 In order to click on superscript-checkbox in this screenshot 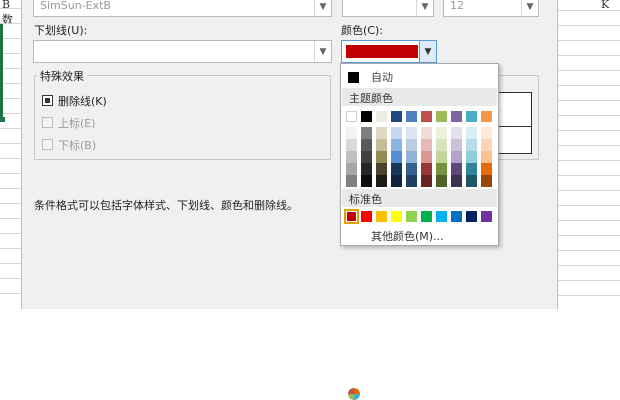, I will do `click(47, 122)`.